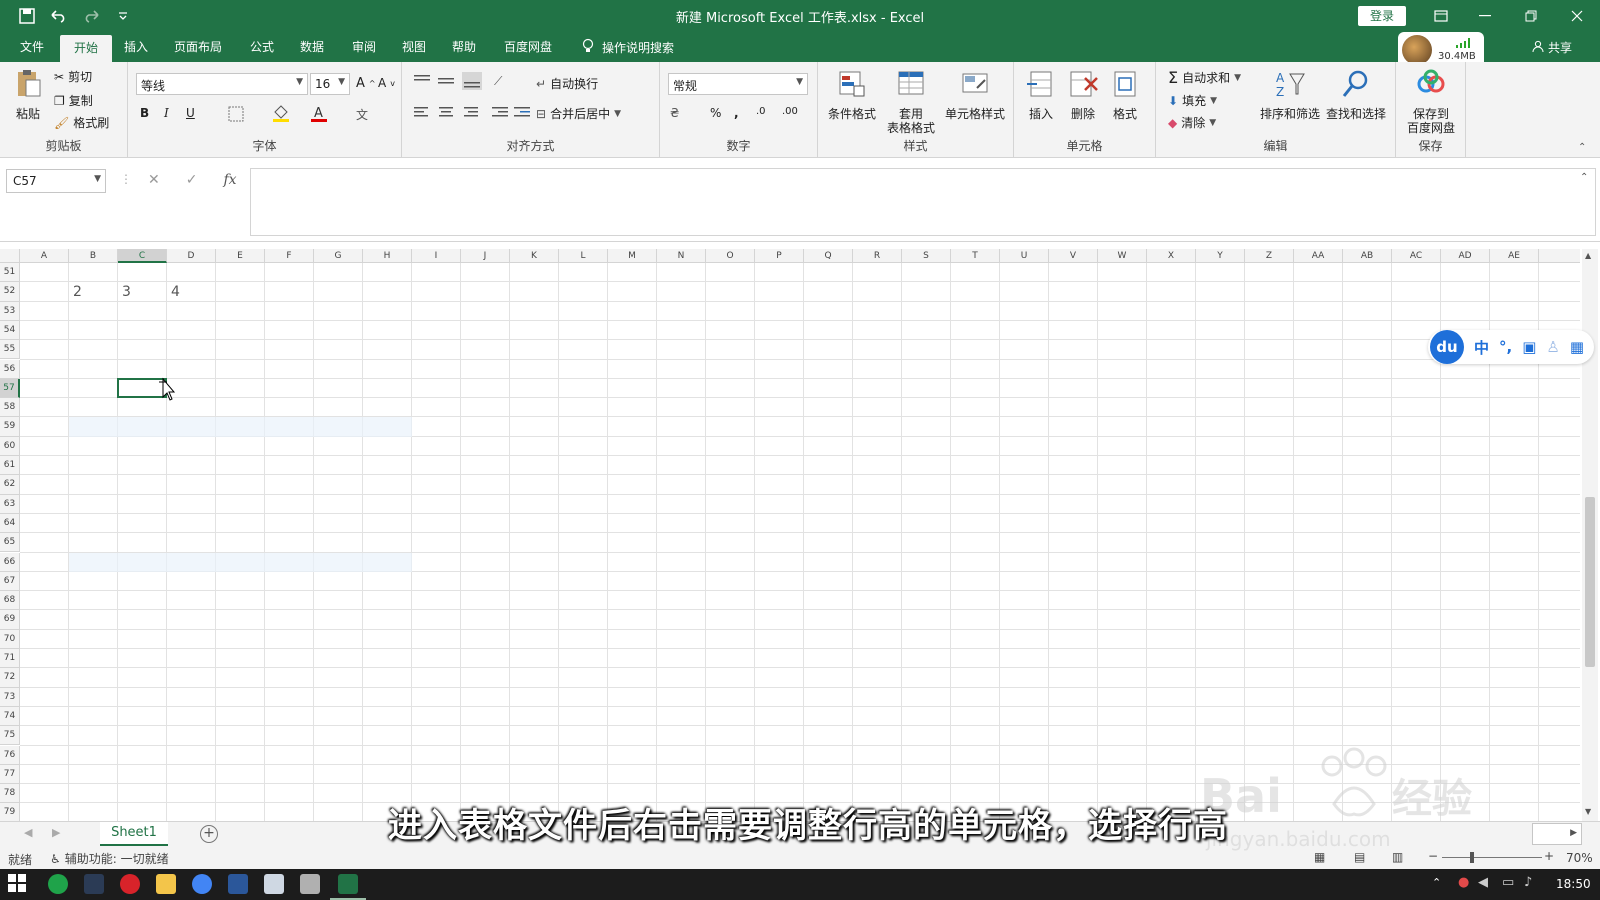  Describe the element at coordinates (191, 256) in the screenshot. I see `column-header-d: D` at that location.